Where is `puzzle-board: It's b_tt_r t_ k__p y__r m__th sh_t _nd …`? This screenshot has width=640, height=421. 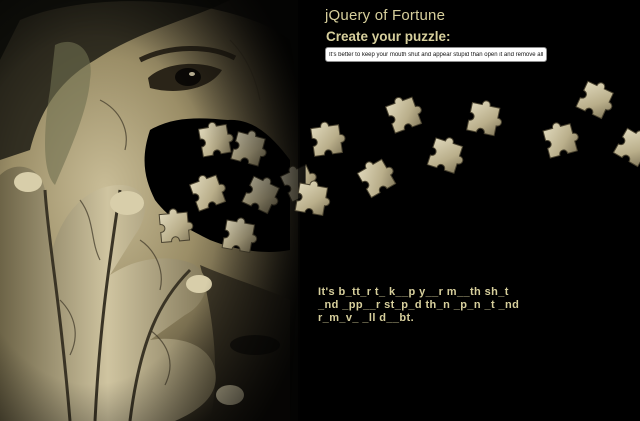
puzzle-board: It's b_tt_r t_ k__p y__r m__th sh_t _nd … is located at coordinates (438, 305).